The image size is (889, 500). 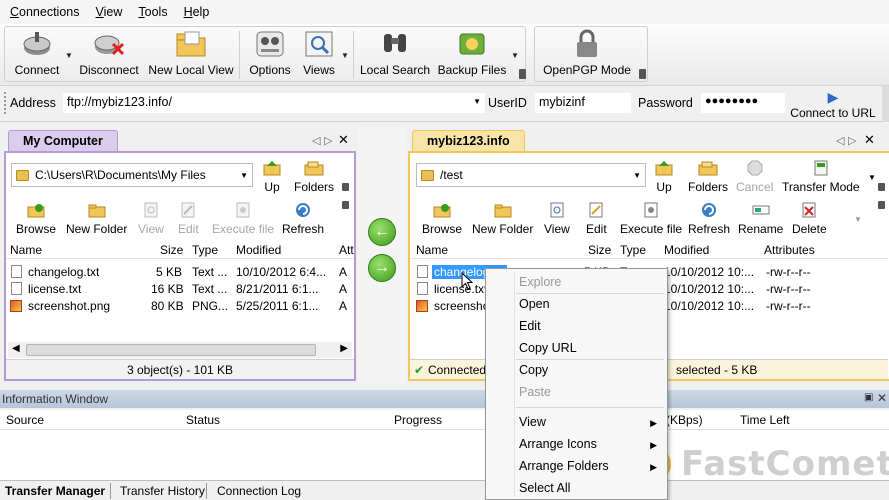 What do you see at coordinates (882, 398) in the screenshot?
I see `close-icon: ✕` at bounding box center [882, 398].